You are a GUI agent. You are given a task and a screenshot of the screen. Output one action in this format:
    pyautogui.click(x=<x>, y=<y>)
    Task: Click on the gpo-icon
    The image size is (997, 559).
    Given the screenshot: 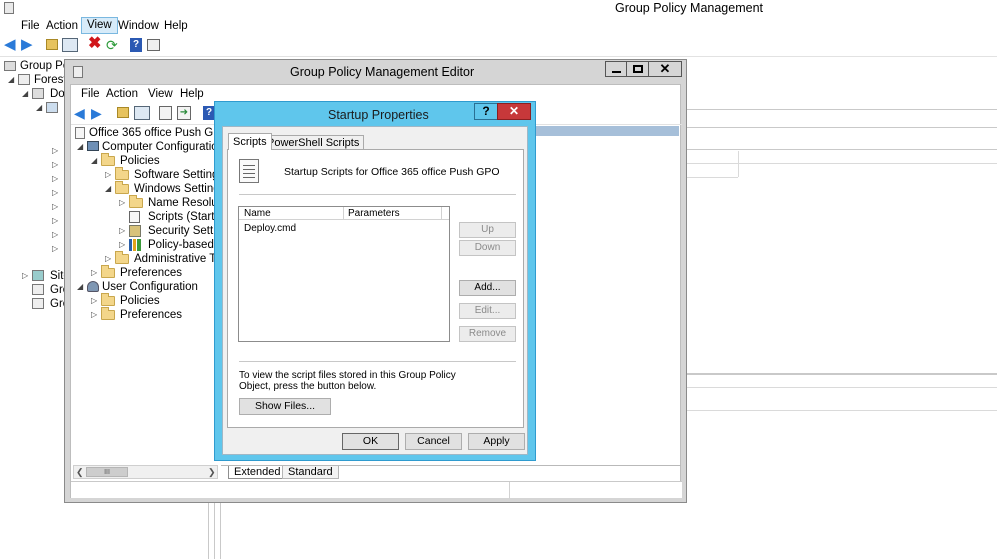 What is the action you would take?
    pyautogui.click(x=80, y=133)
    